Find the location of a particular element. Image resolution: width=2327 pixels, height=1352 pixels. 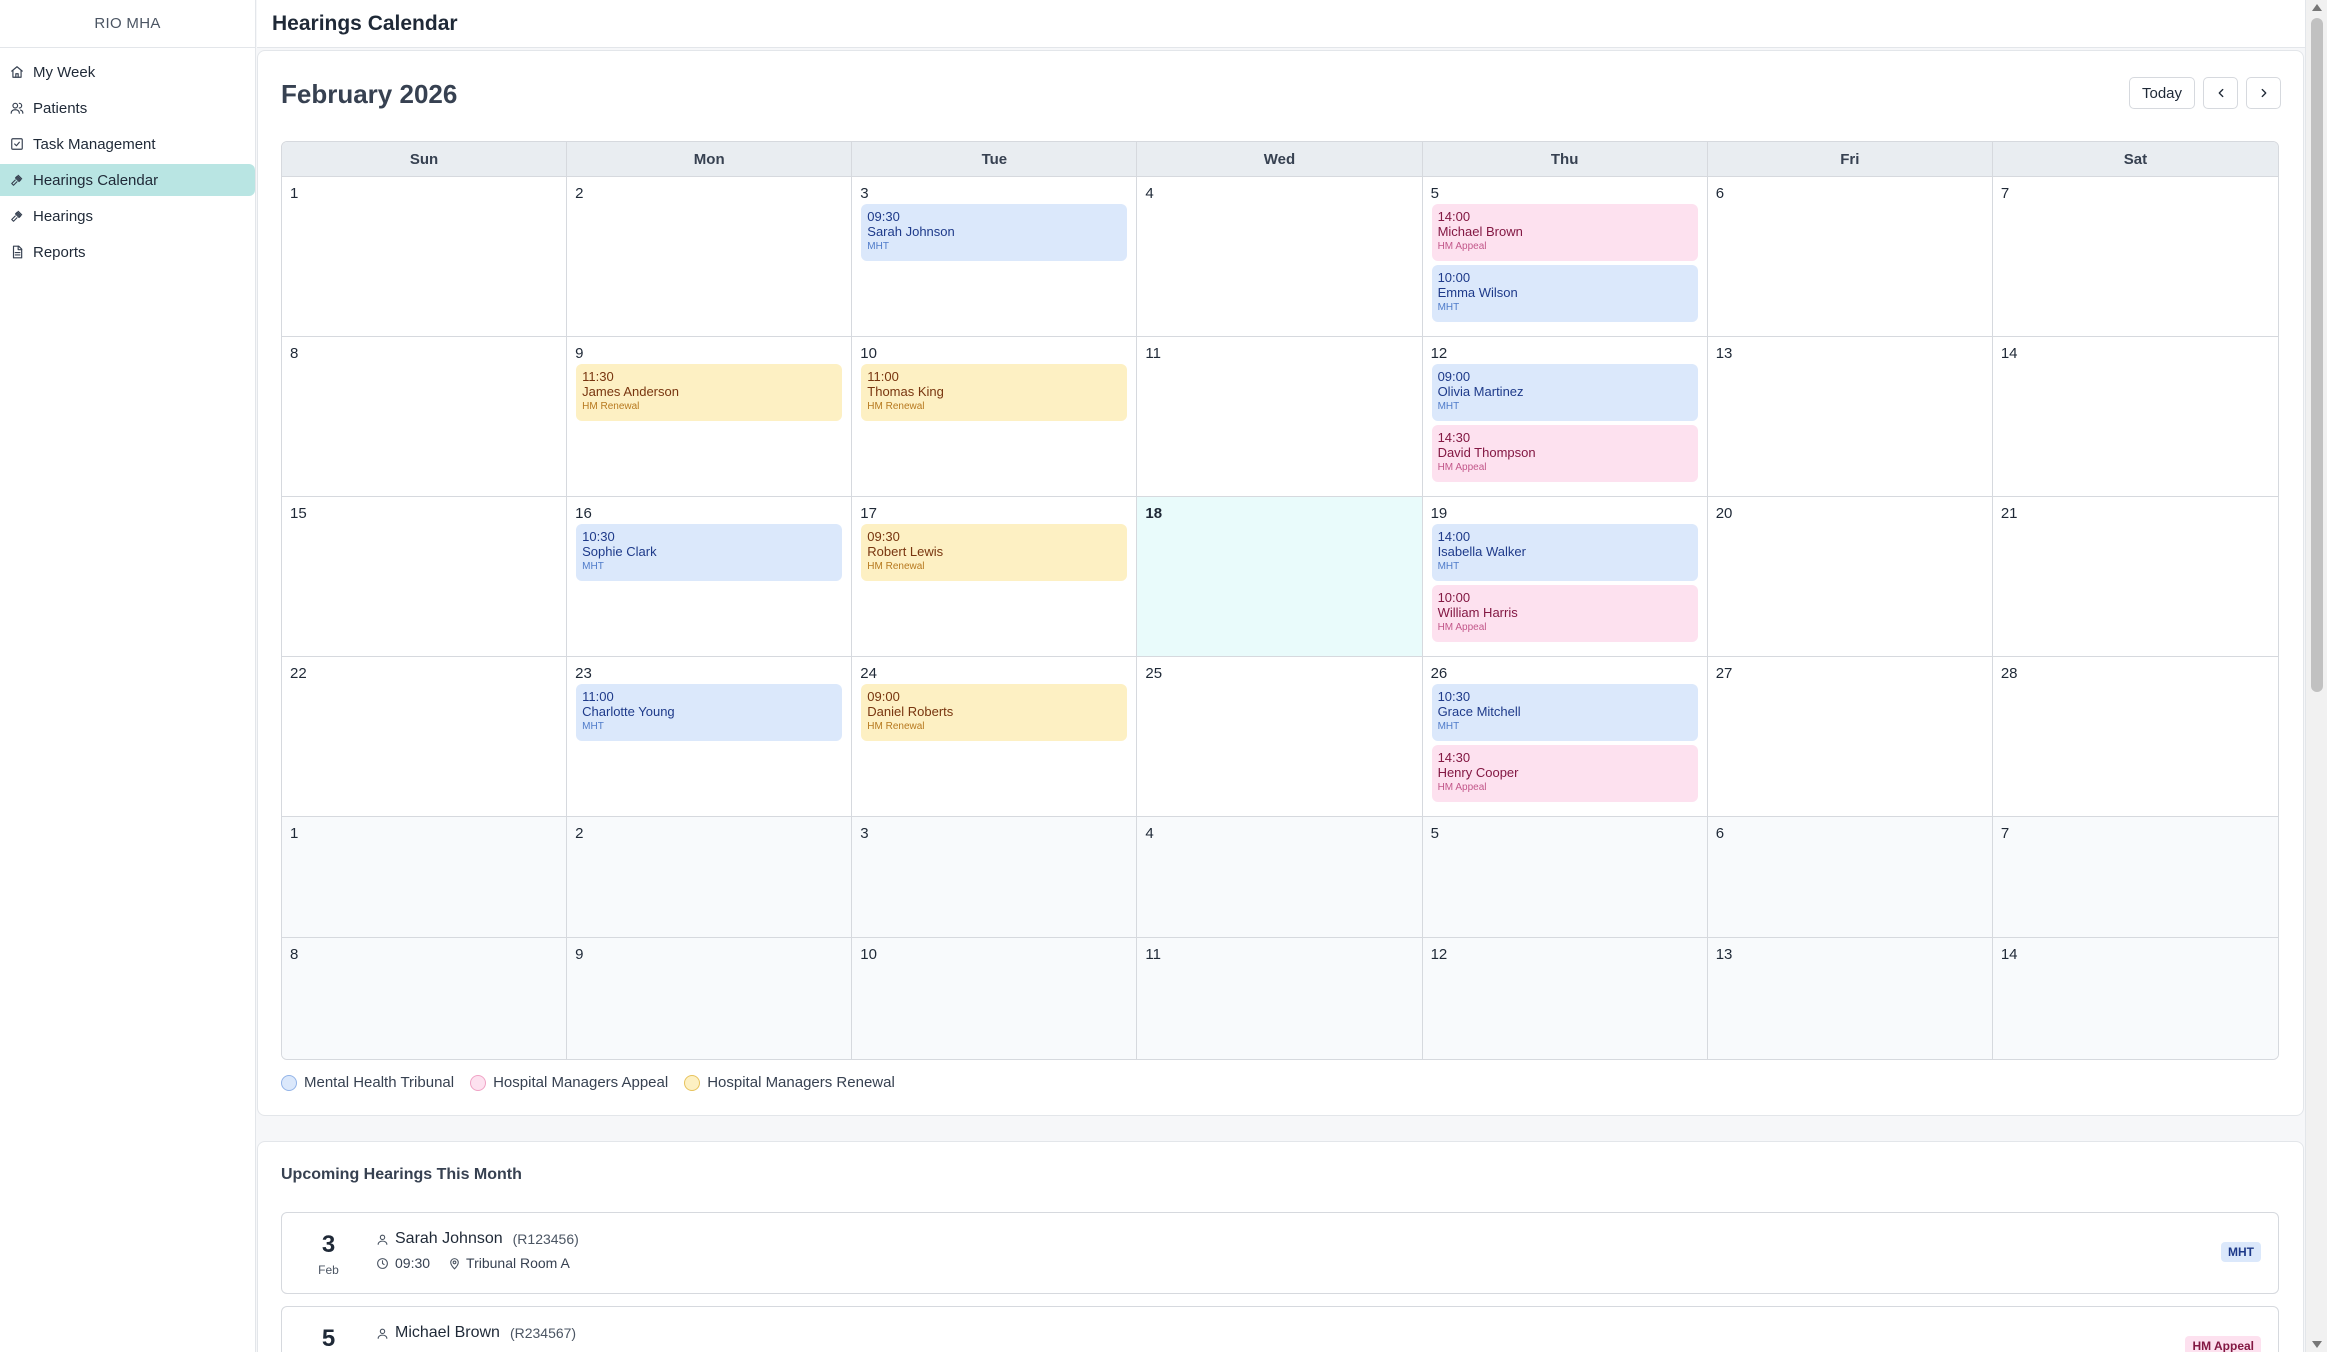

calendar-day: 22 is located at coordinates (425, 736).